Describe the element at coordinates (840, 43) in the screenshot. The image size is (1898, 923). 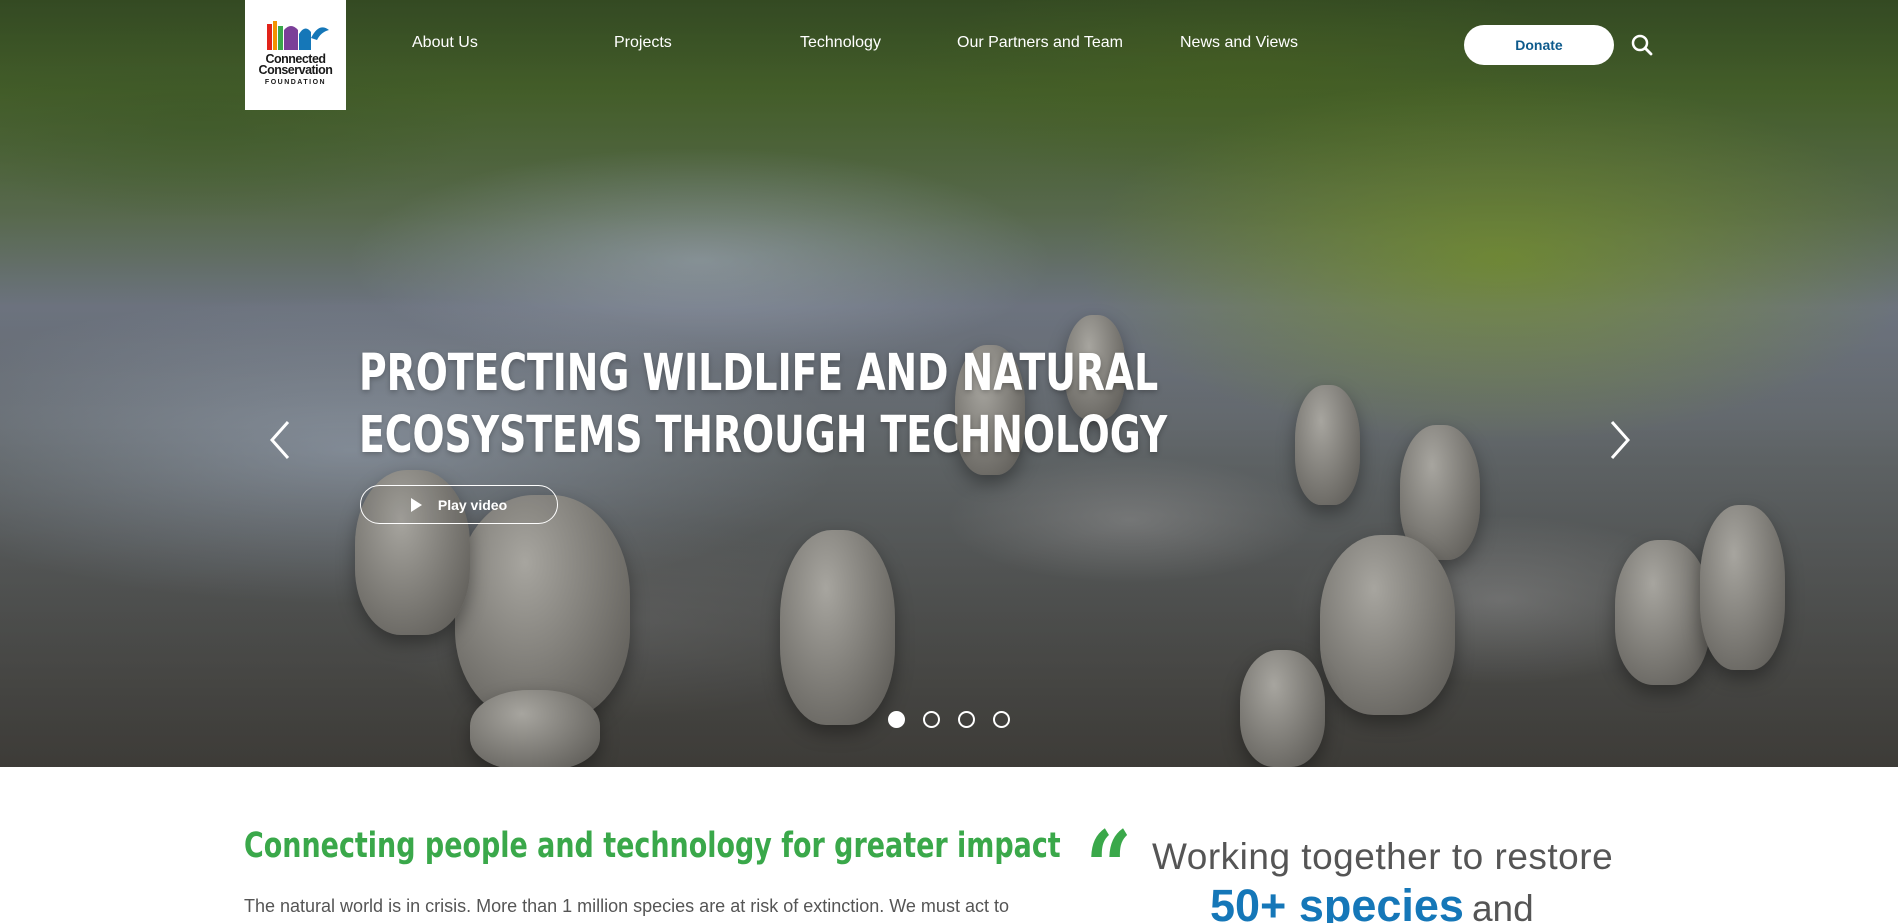
I see `nav-technology: Technology` at that location.